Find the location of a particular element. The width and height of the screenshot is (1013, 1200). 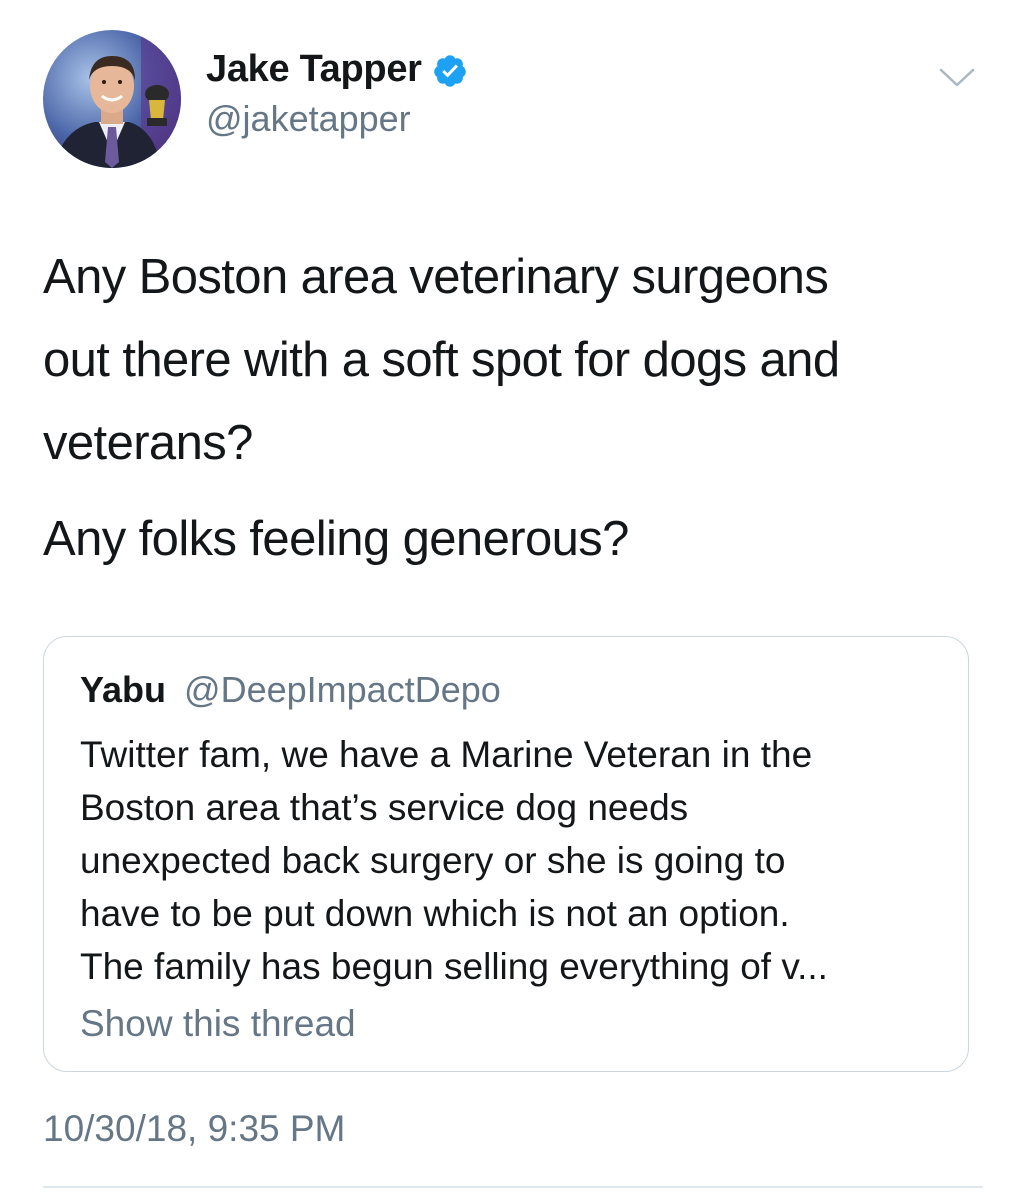

tweet-timestamp: 10/30/18, 9:35 PM is located at coordinates (194, 1129).